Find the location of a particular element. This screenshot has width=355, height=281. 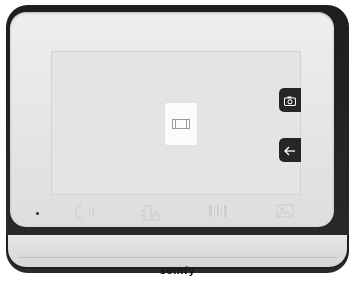

gallery-button is located at coordinates (285, 213).